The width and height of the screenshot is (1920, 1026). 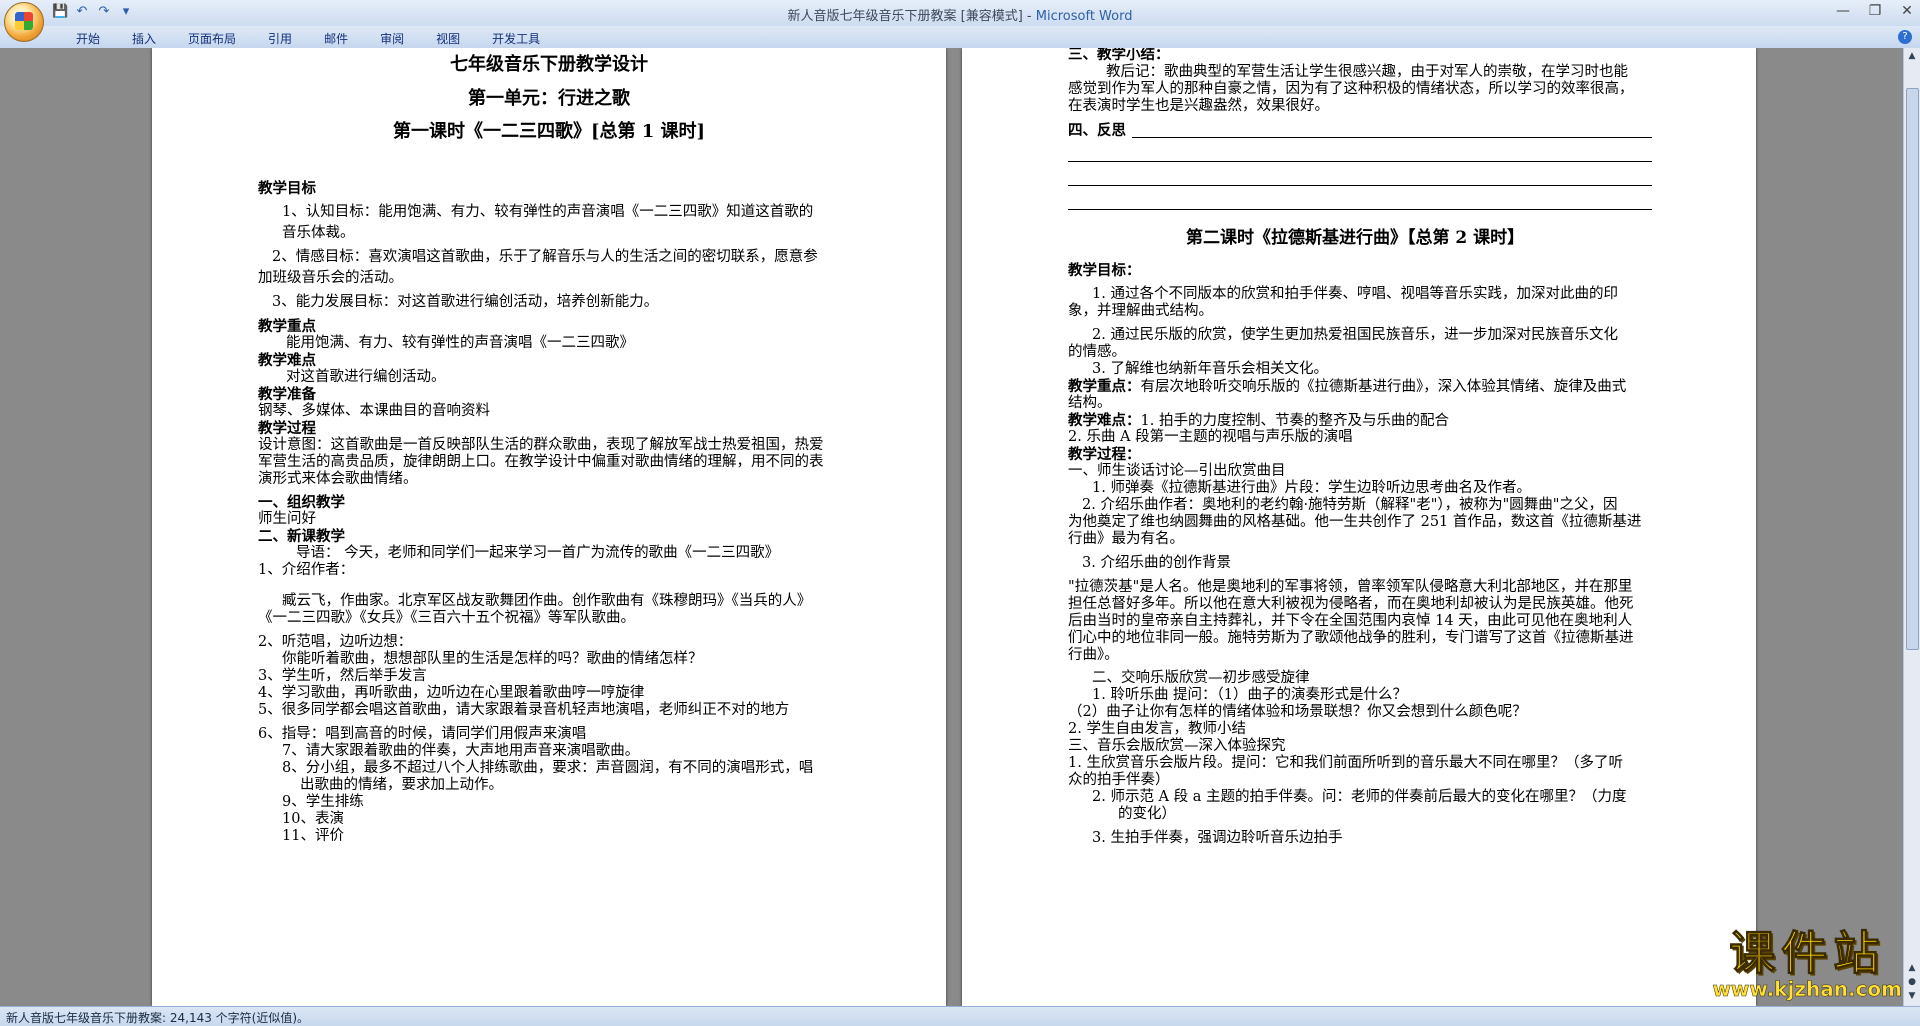 I want to click on lesson-heading: 第二课时《拉德斯基进行曲》【总第 2 课时】, so click(x=1355, y=238).